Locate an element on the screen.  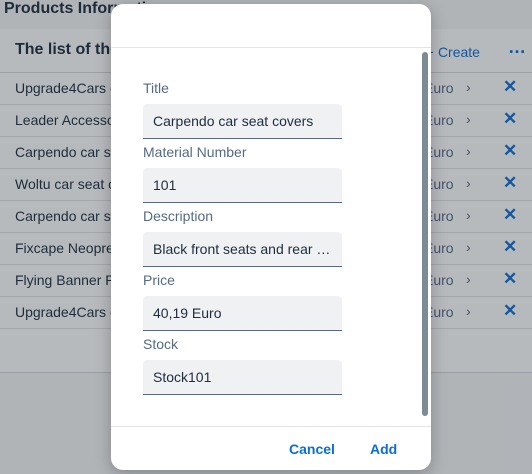
dialog-scrollbar is located at coordinates (425, 234).